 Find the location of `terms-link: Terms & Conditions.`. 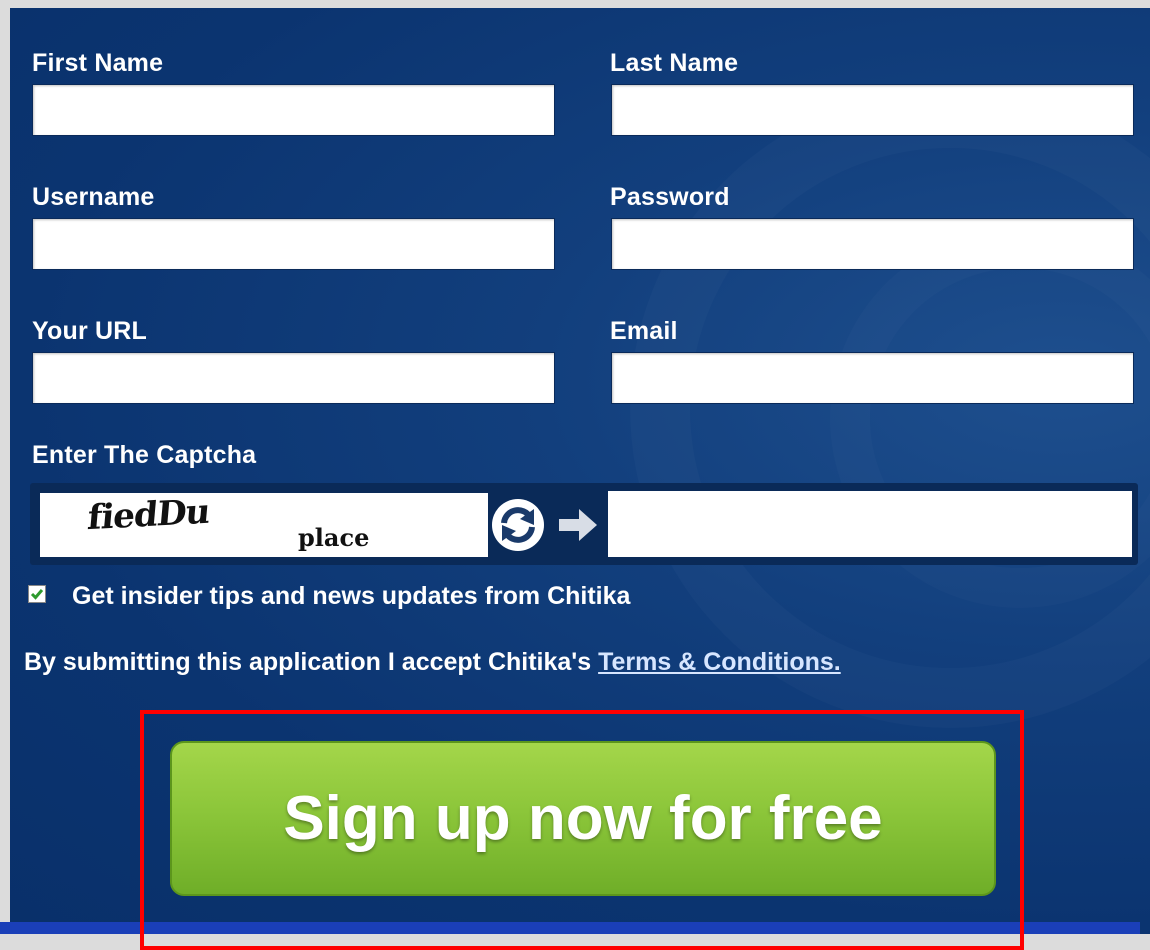

terms-link: Terms & Conditions. is located at coordinates (719, 662).